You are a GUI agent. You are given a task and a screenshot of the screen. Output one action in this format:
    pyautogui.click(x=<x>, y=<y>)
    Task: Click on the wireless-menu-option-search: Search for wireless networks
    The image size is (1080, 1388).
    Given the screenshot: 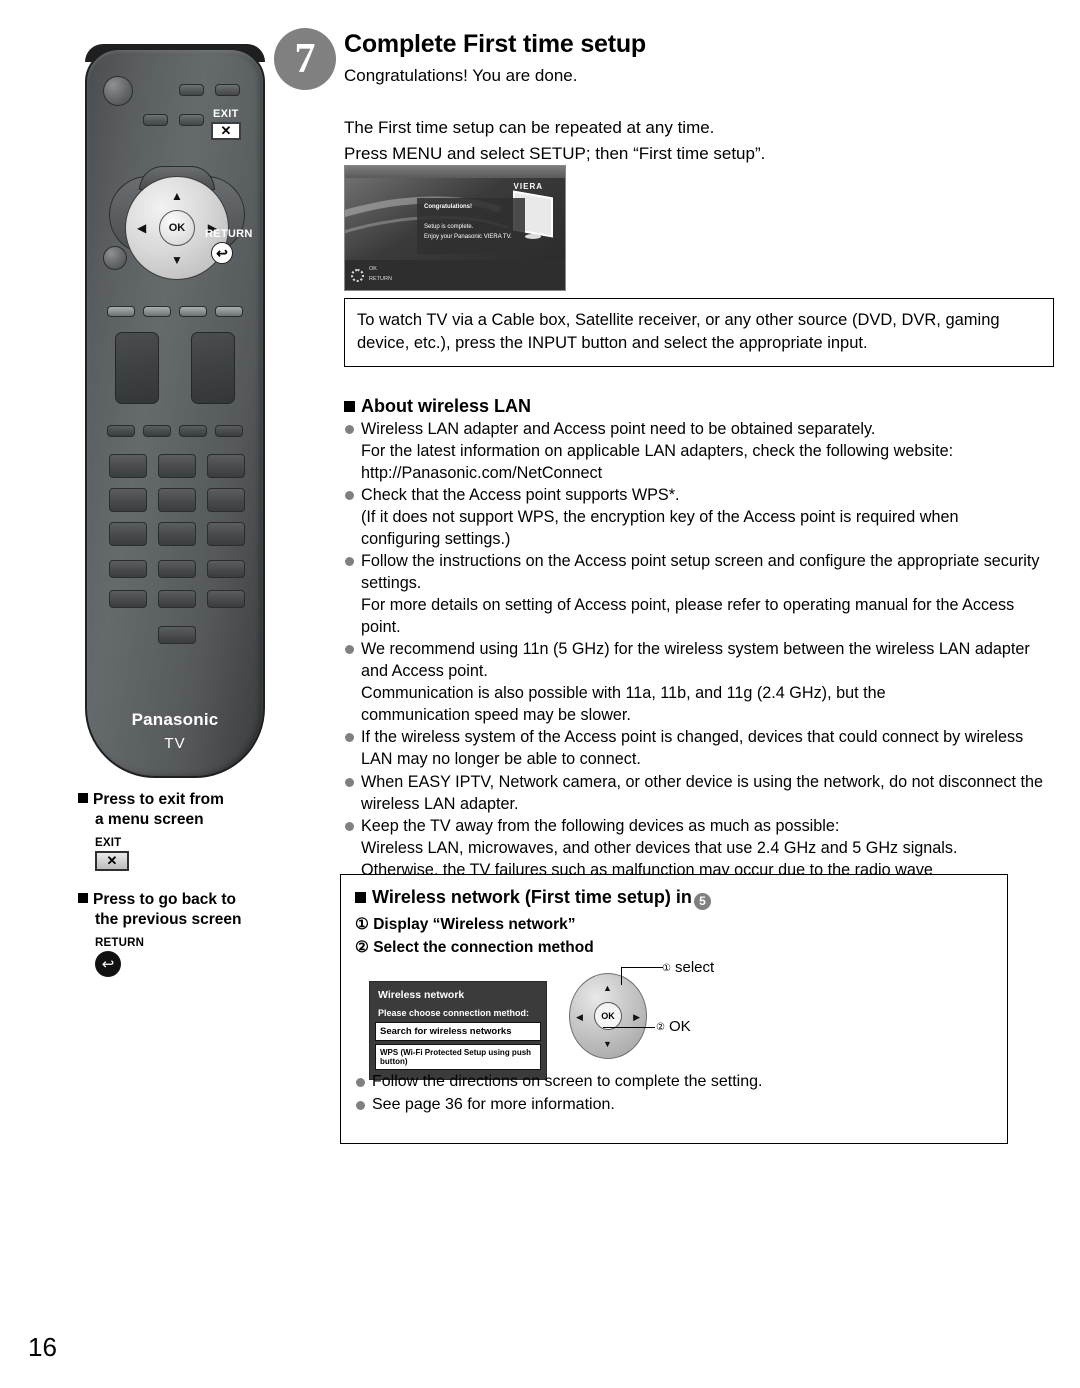 What is the action you would take?
    pyautogui.click(x=458, y=1031)
    